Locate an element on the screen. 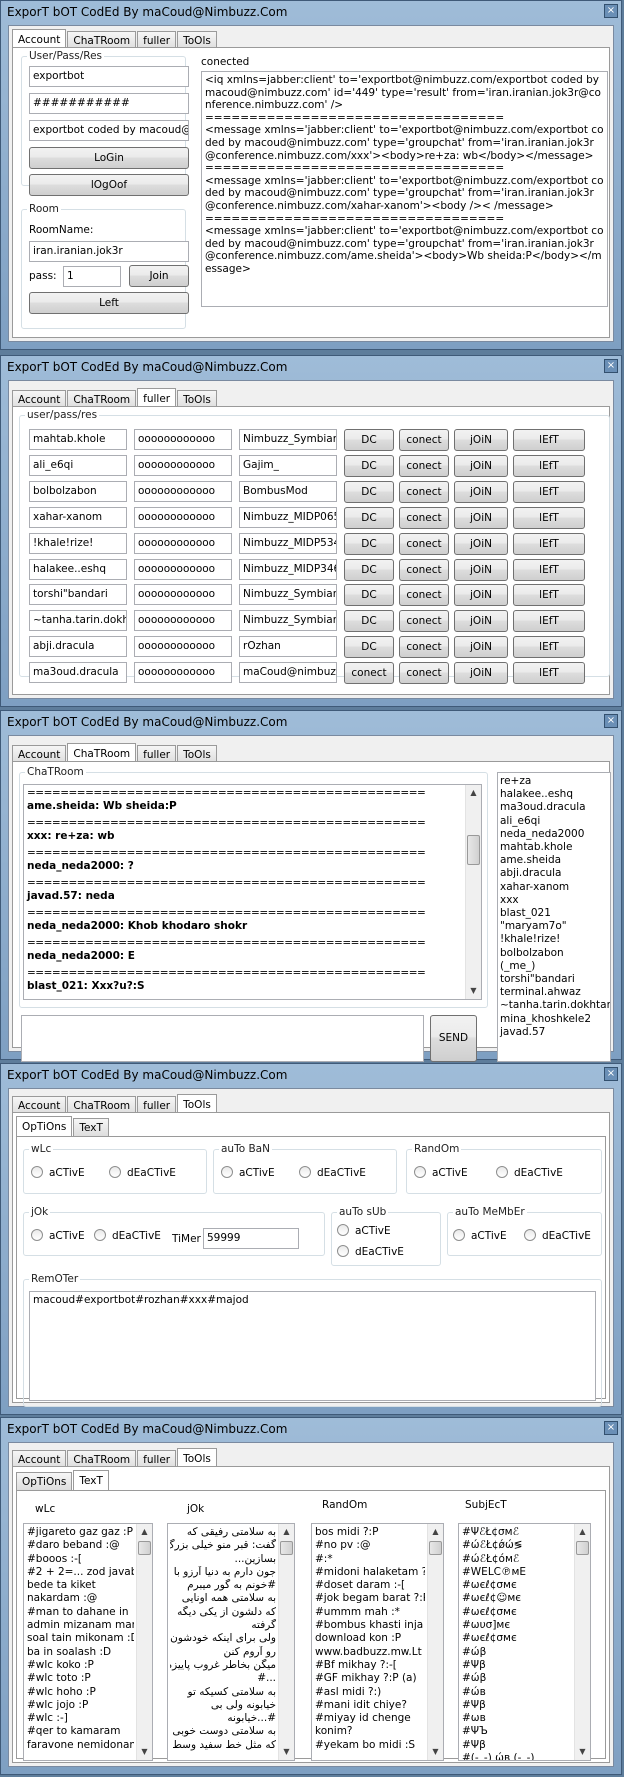  subtab-options: OpTiOns is located at coordinates (44, 1127).